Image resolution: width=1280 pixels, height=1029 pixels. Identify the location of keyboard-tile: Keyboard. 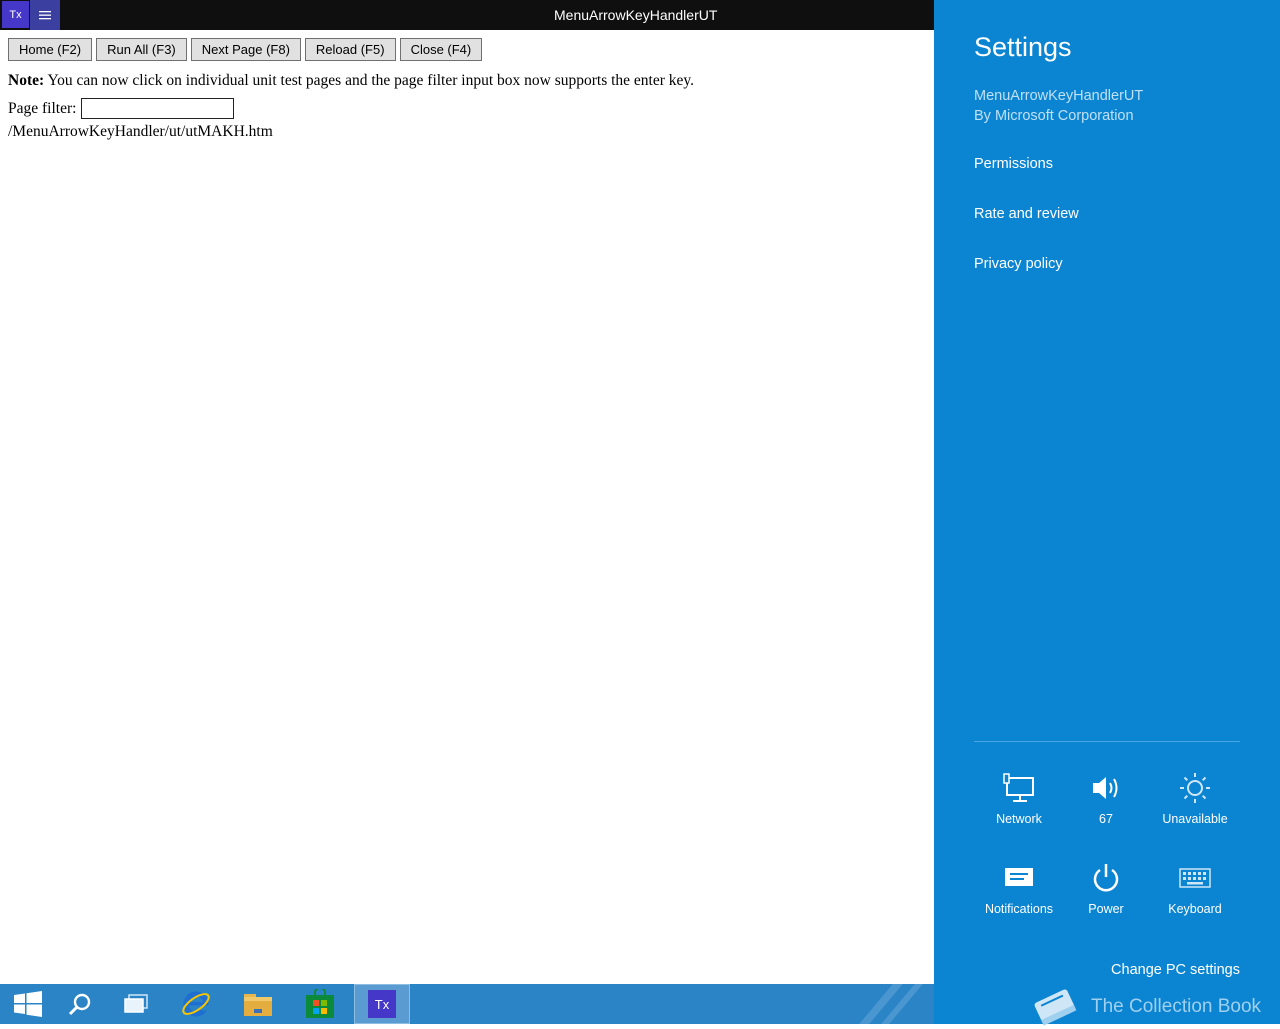
(1195, 888).